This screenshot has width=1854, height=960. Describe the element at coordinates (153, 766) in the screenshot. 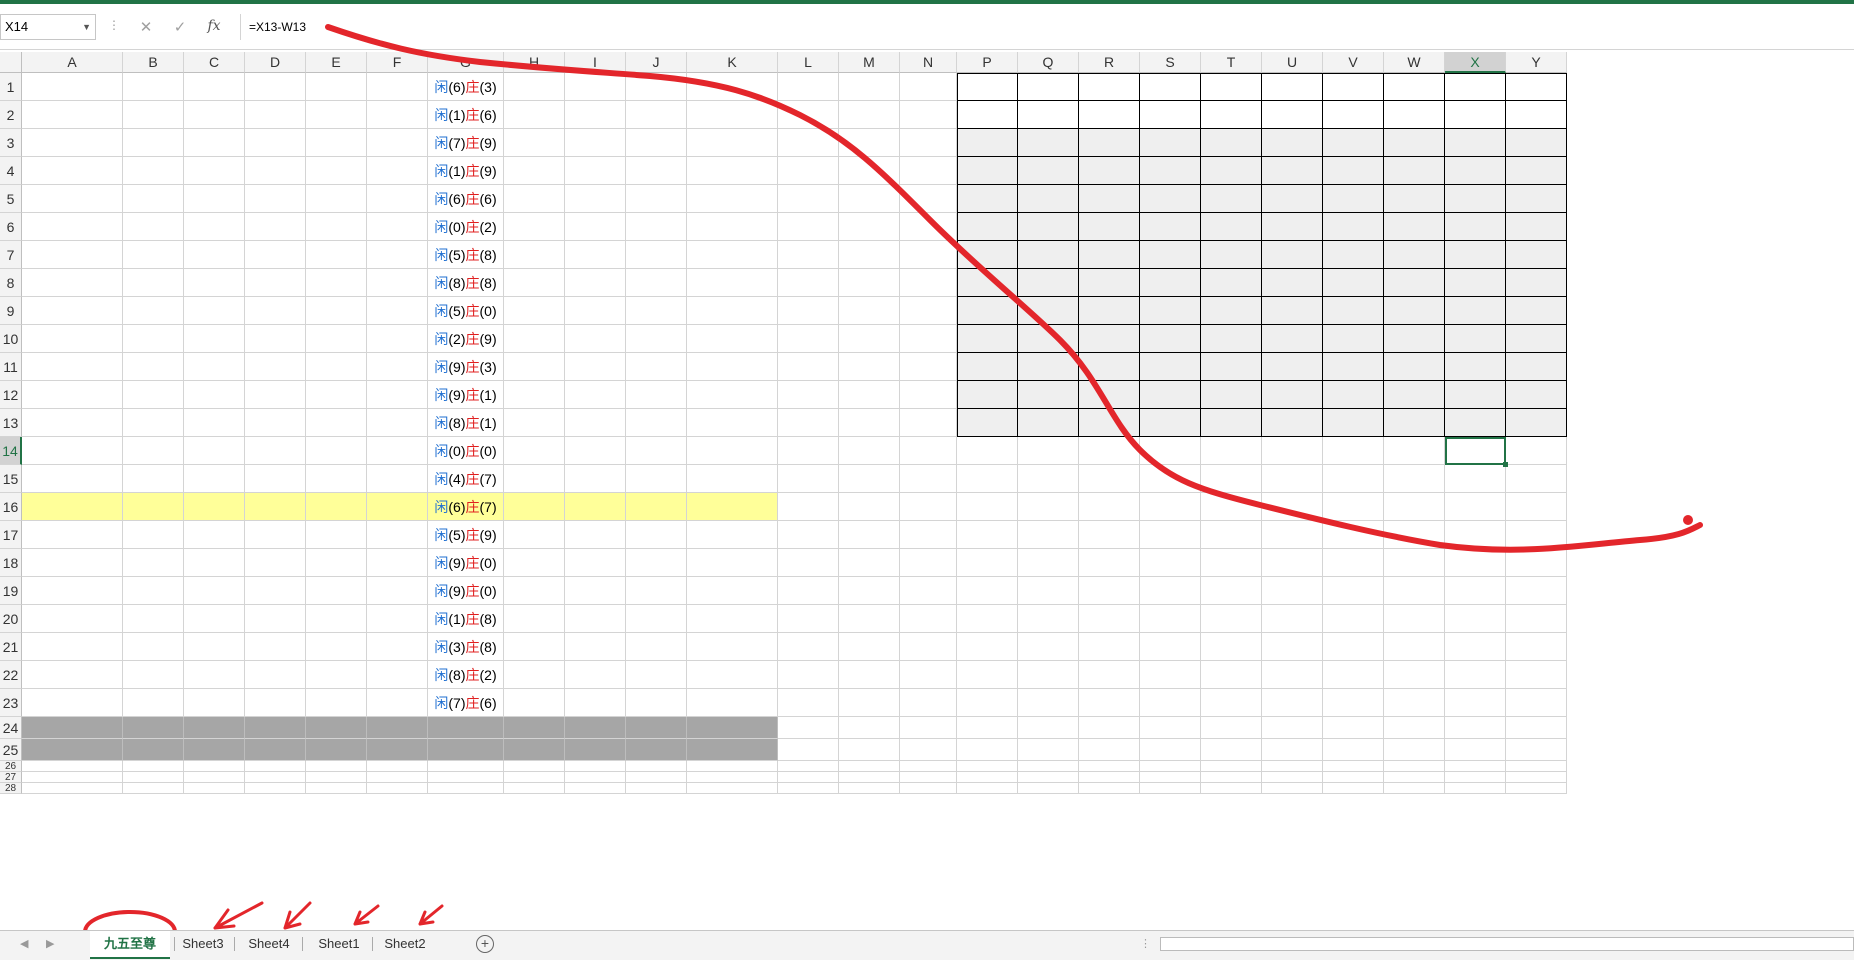

I see `cell-b26` at that location.